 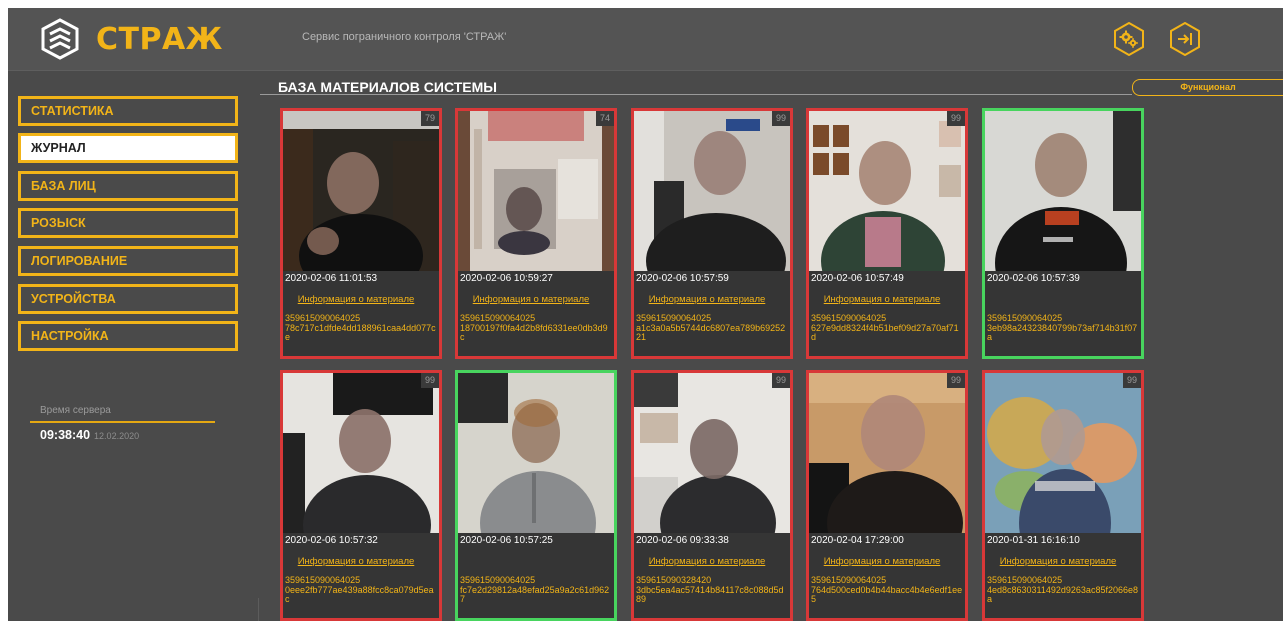 What do you see at coordinates (1062, 332) in the screenshot?
I see `card-hash: 3eb98a24323840799b73af714b31f07a` at bounding box center [1062, 332].